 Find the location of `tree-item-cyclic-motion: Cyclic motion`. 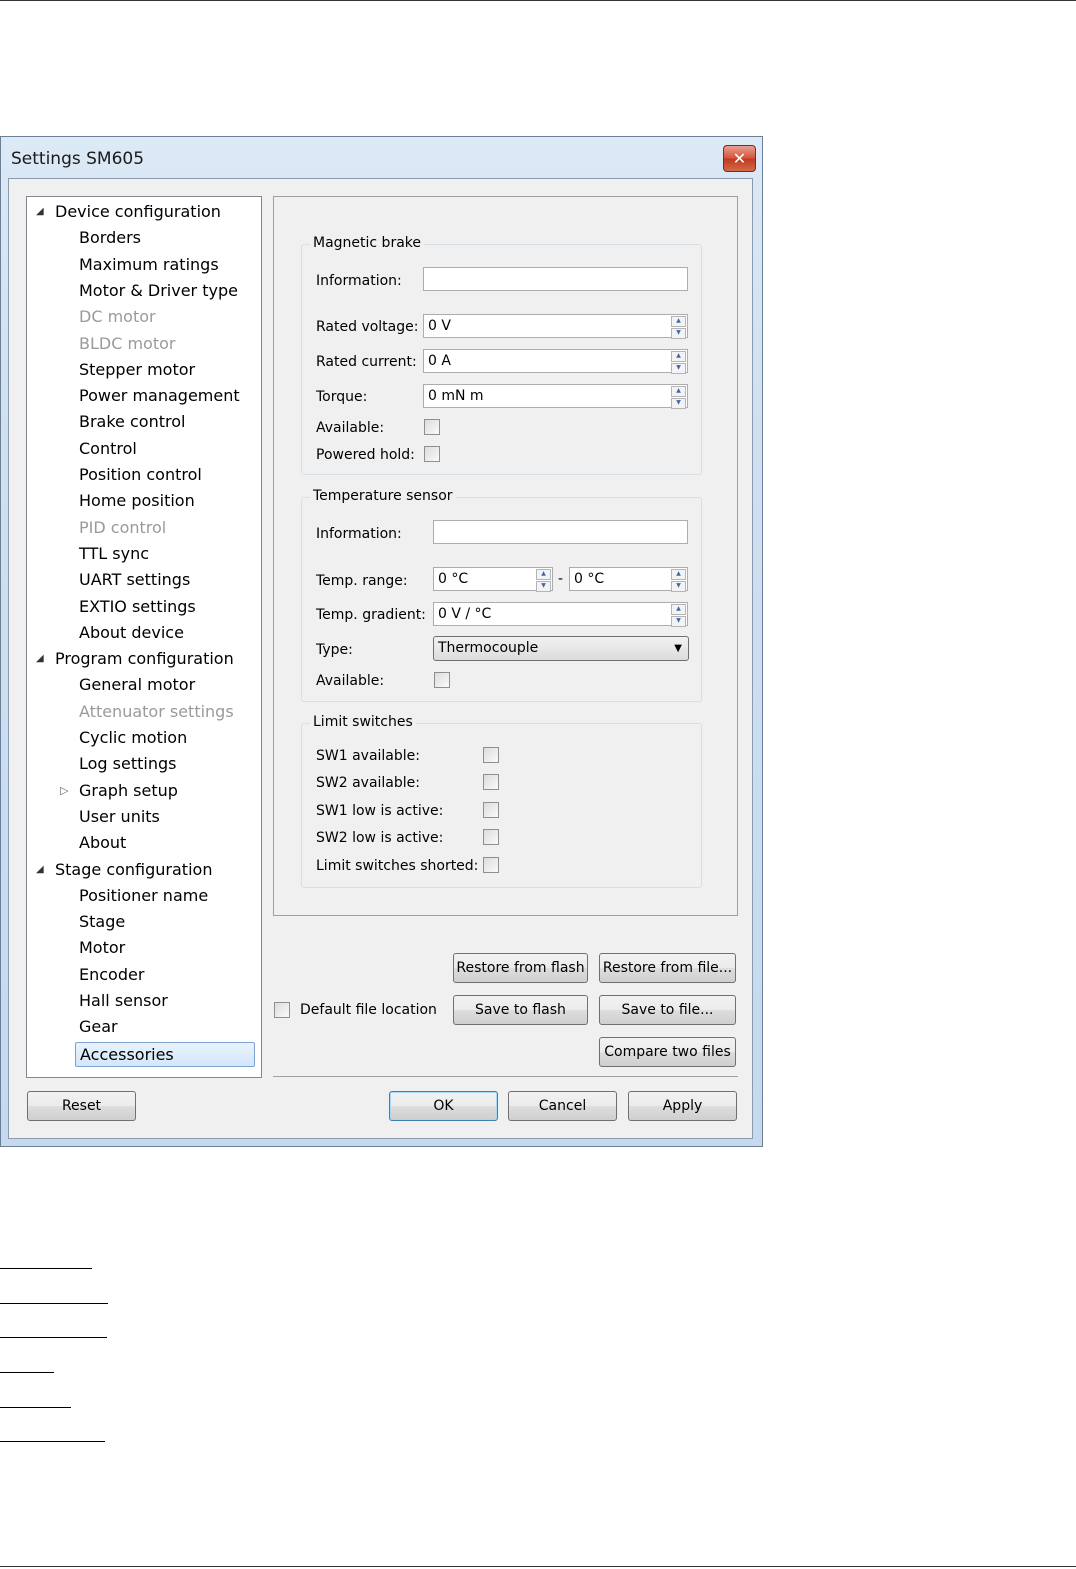

tree-item-cyclic-motion: Cyclic motion is located at coordinates (133, 738).